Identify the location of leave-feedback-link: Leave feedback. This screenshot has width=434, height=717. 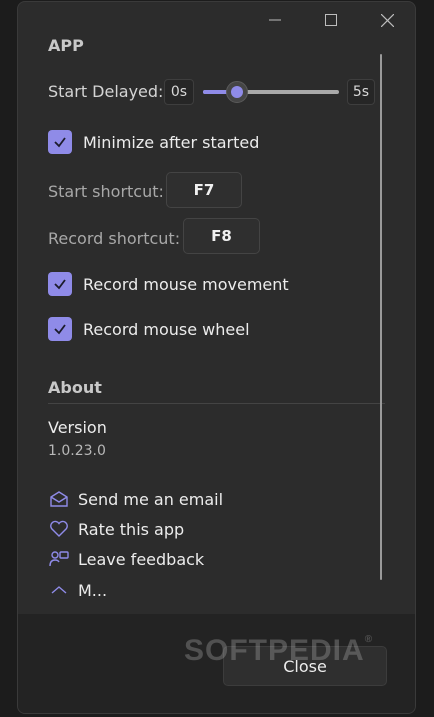
(126, 559).